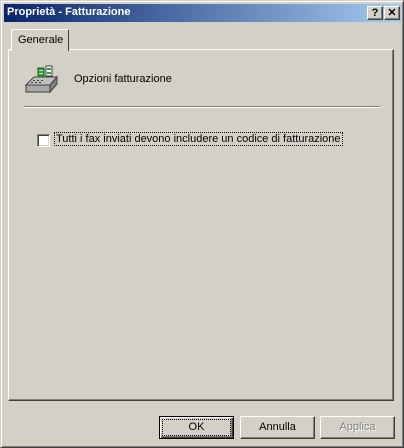 The width and height of the screenshot is (404, 448). What do you see at coordinates (43, 140) in the screenshot?
I see `billing-code-checkbox` at bounding box center [43, 140].